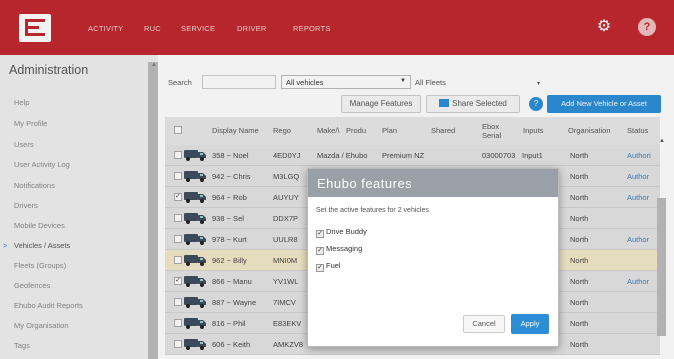  What do you see at coordinates (346, 231) in the screenshot?
I see `option-drive-buddy-label: Drive Buddy` at bounding box center [346, 231].